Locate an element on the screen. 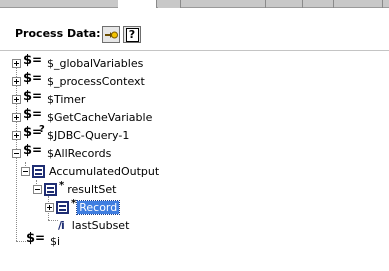 The height and width of the screenshot is (271, 389). tree-node-label: $AllRecords is located at coordinates (79, 153).